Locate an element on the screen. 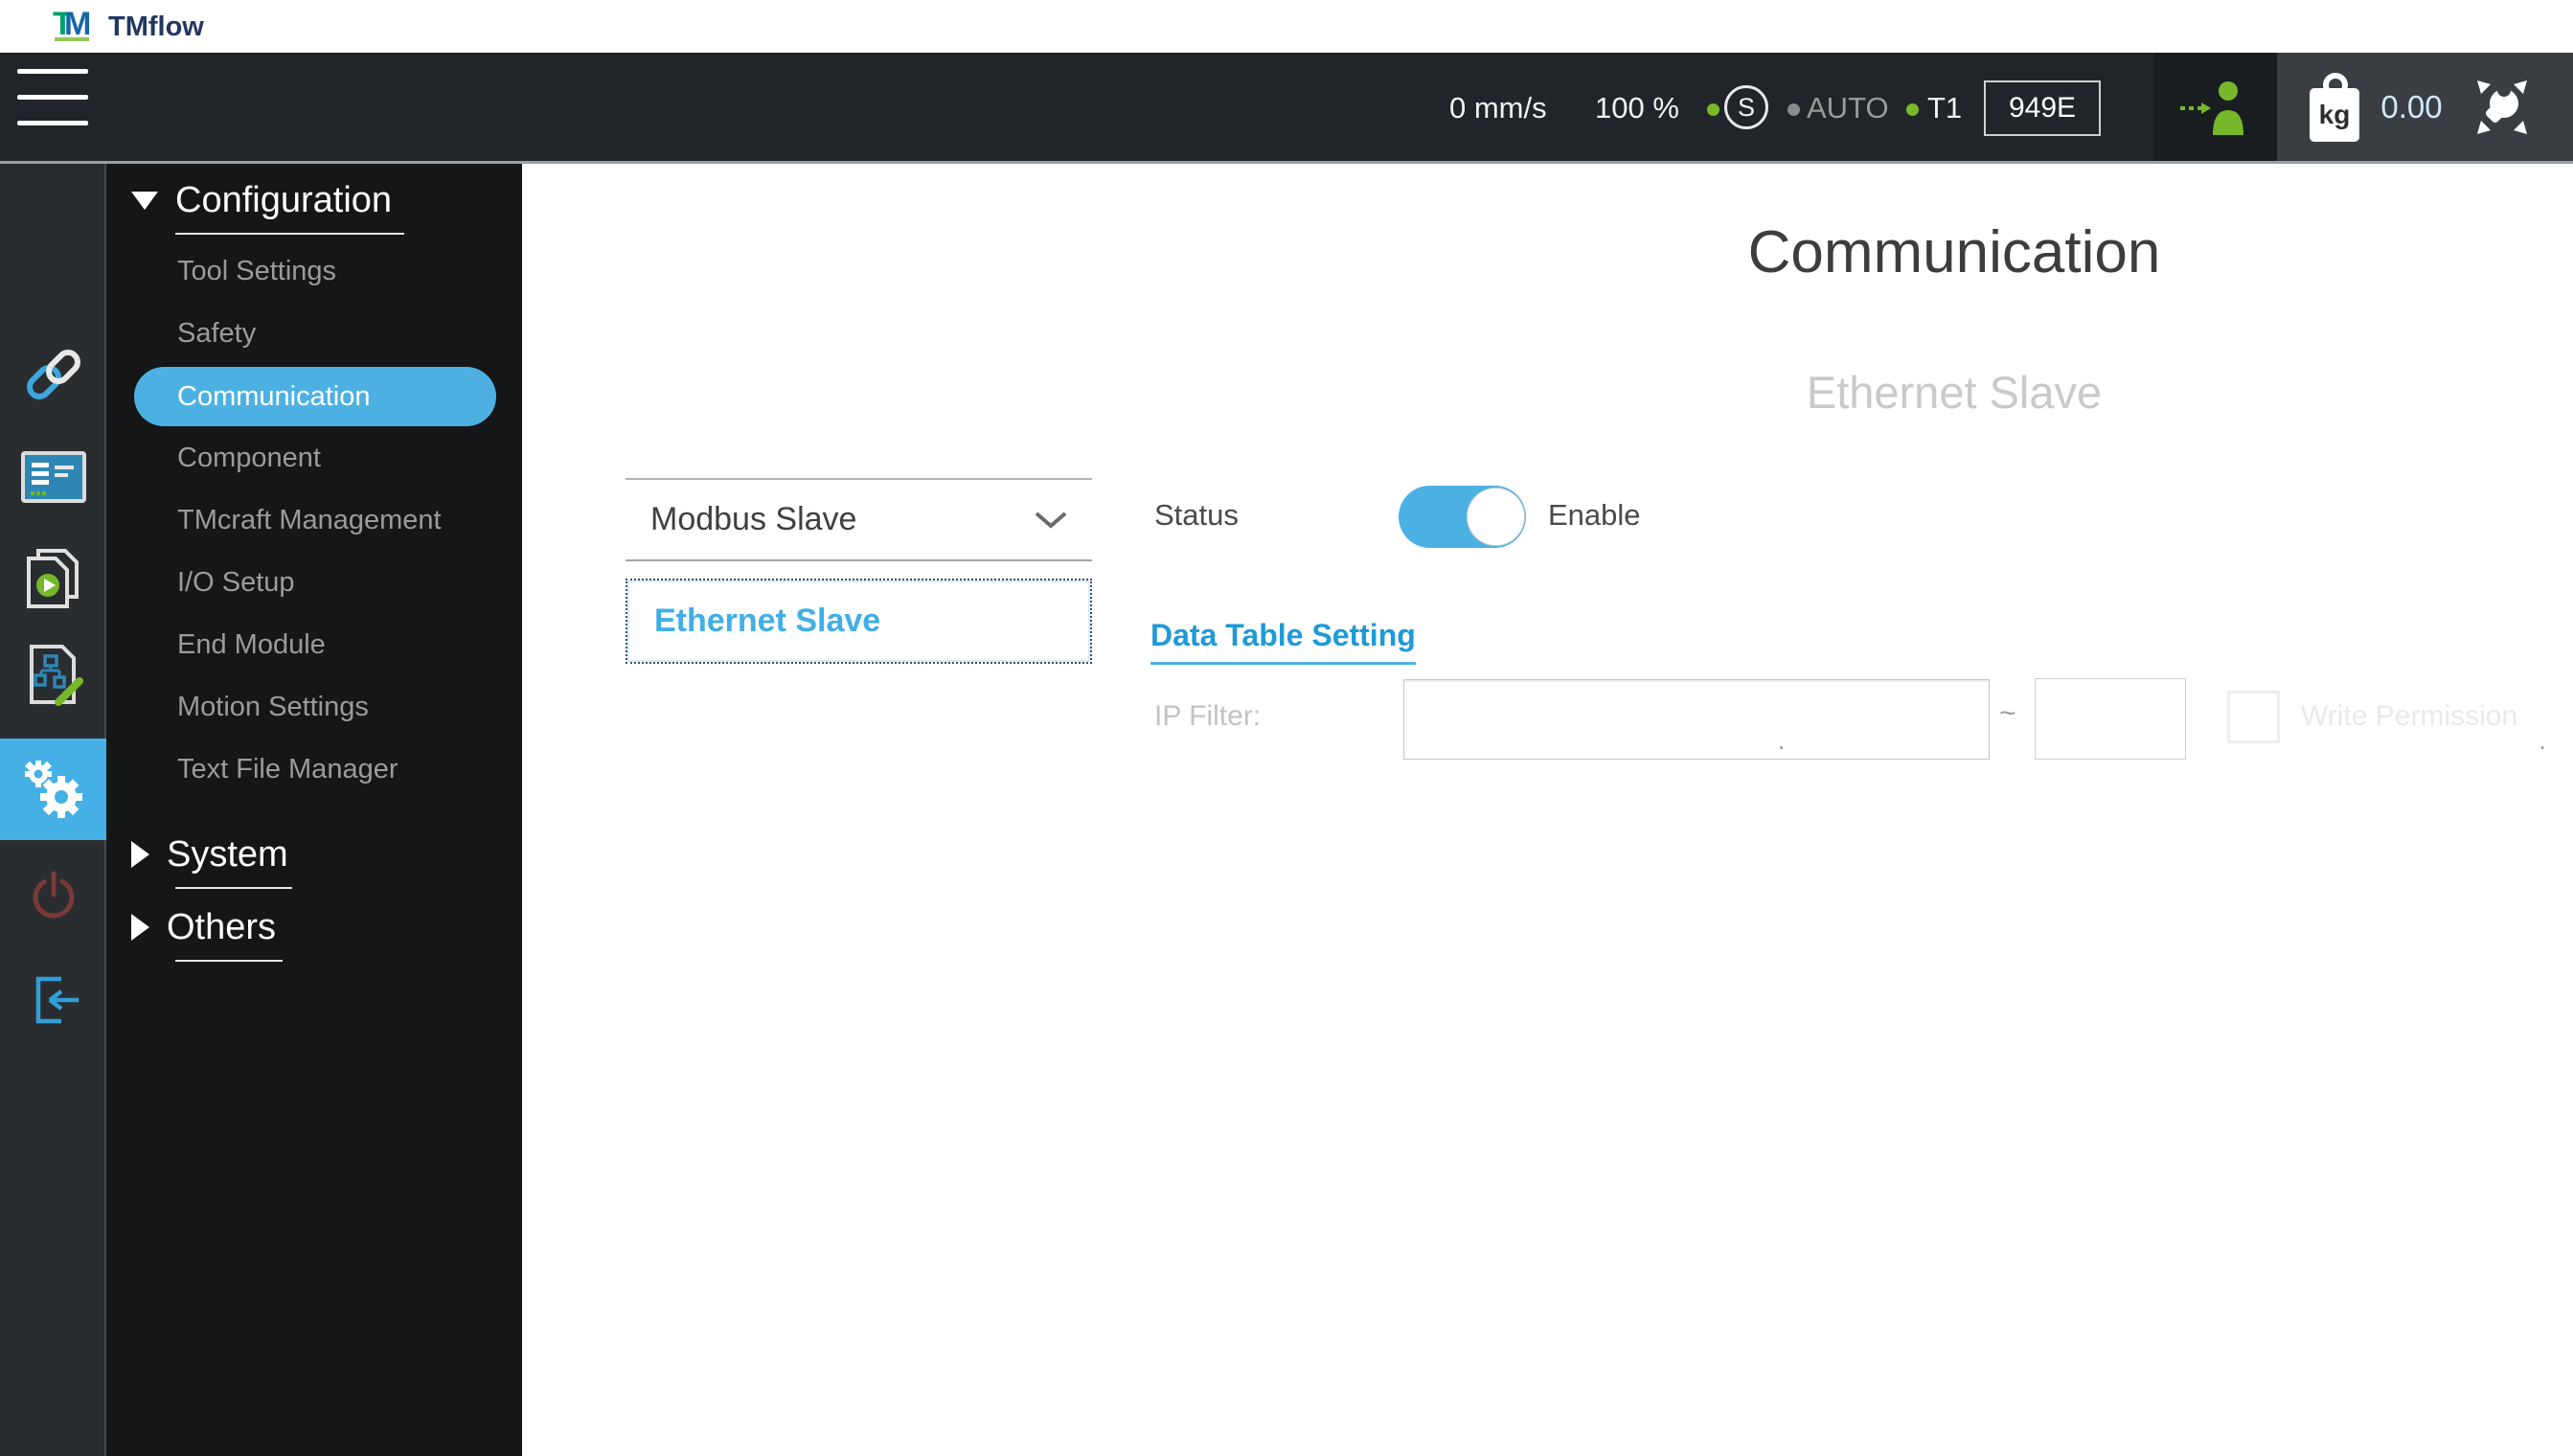  app-title: TMflow is located at coordinates (156, 27).